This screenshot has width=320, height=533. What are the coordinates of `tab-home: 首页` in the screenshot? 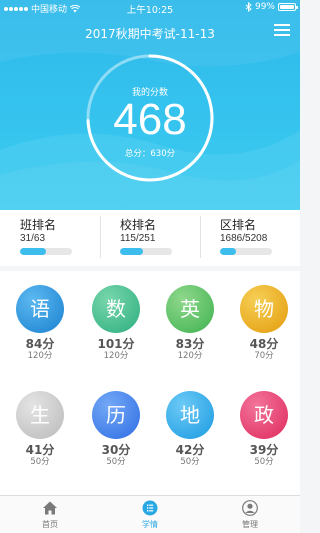 It's located at (50, 514).